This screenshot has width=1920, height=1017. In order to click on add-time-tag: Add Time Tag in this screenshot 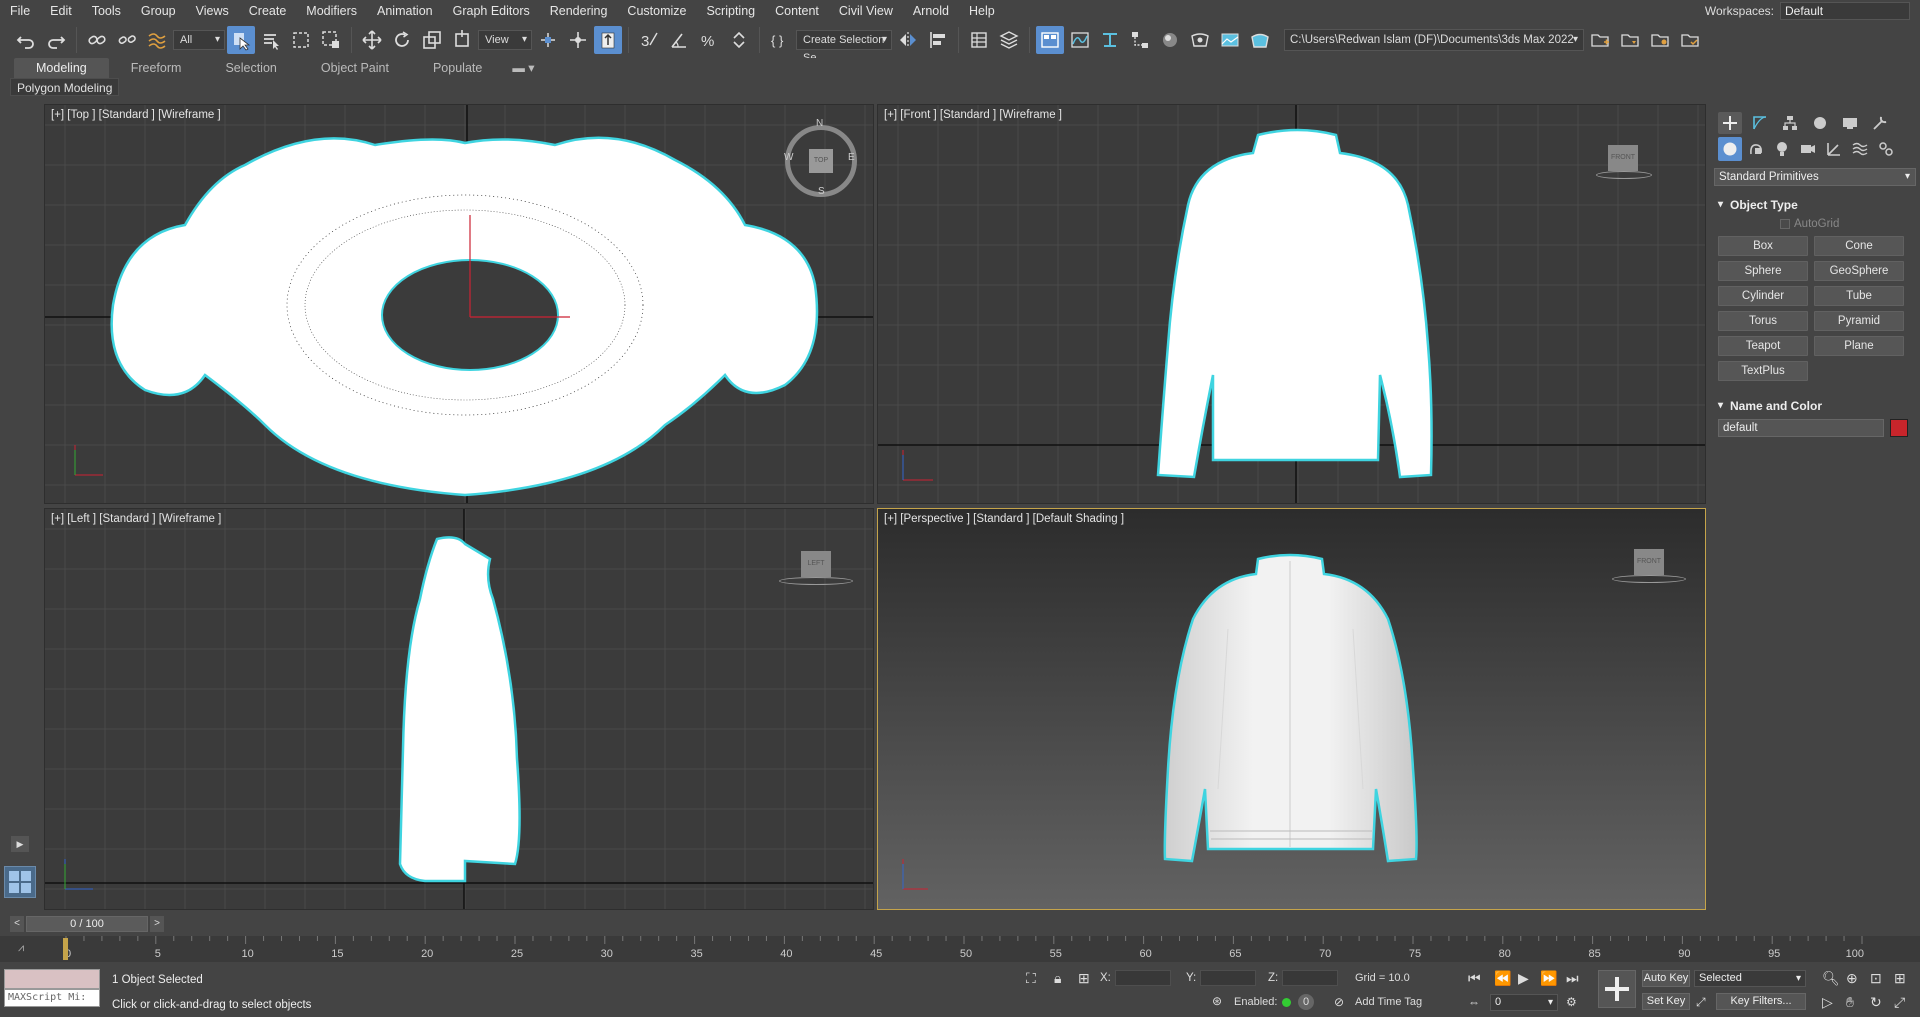, I will do `click(1388, 1002)`.